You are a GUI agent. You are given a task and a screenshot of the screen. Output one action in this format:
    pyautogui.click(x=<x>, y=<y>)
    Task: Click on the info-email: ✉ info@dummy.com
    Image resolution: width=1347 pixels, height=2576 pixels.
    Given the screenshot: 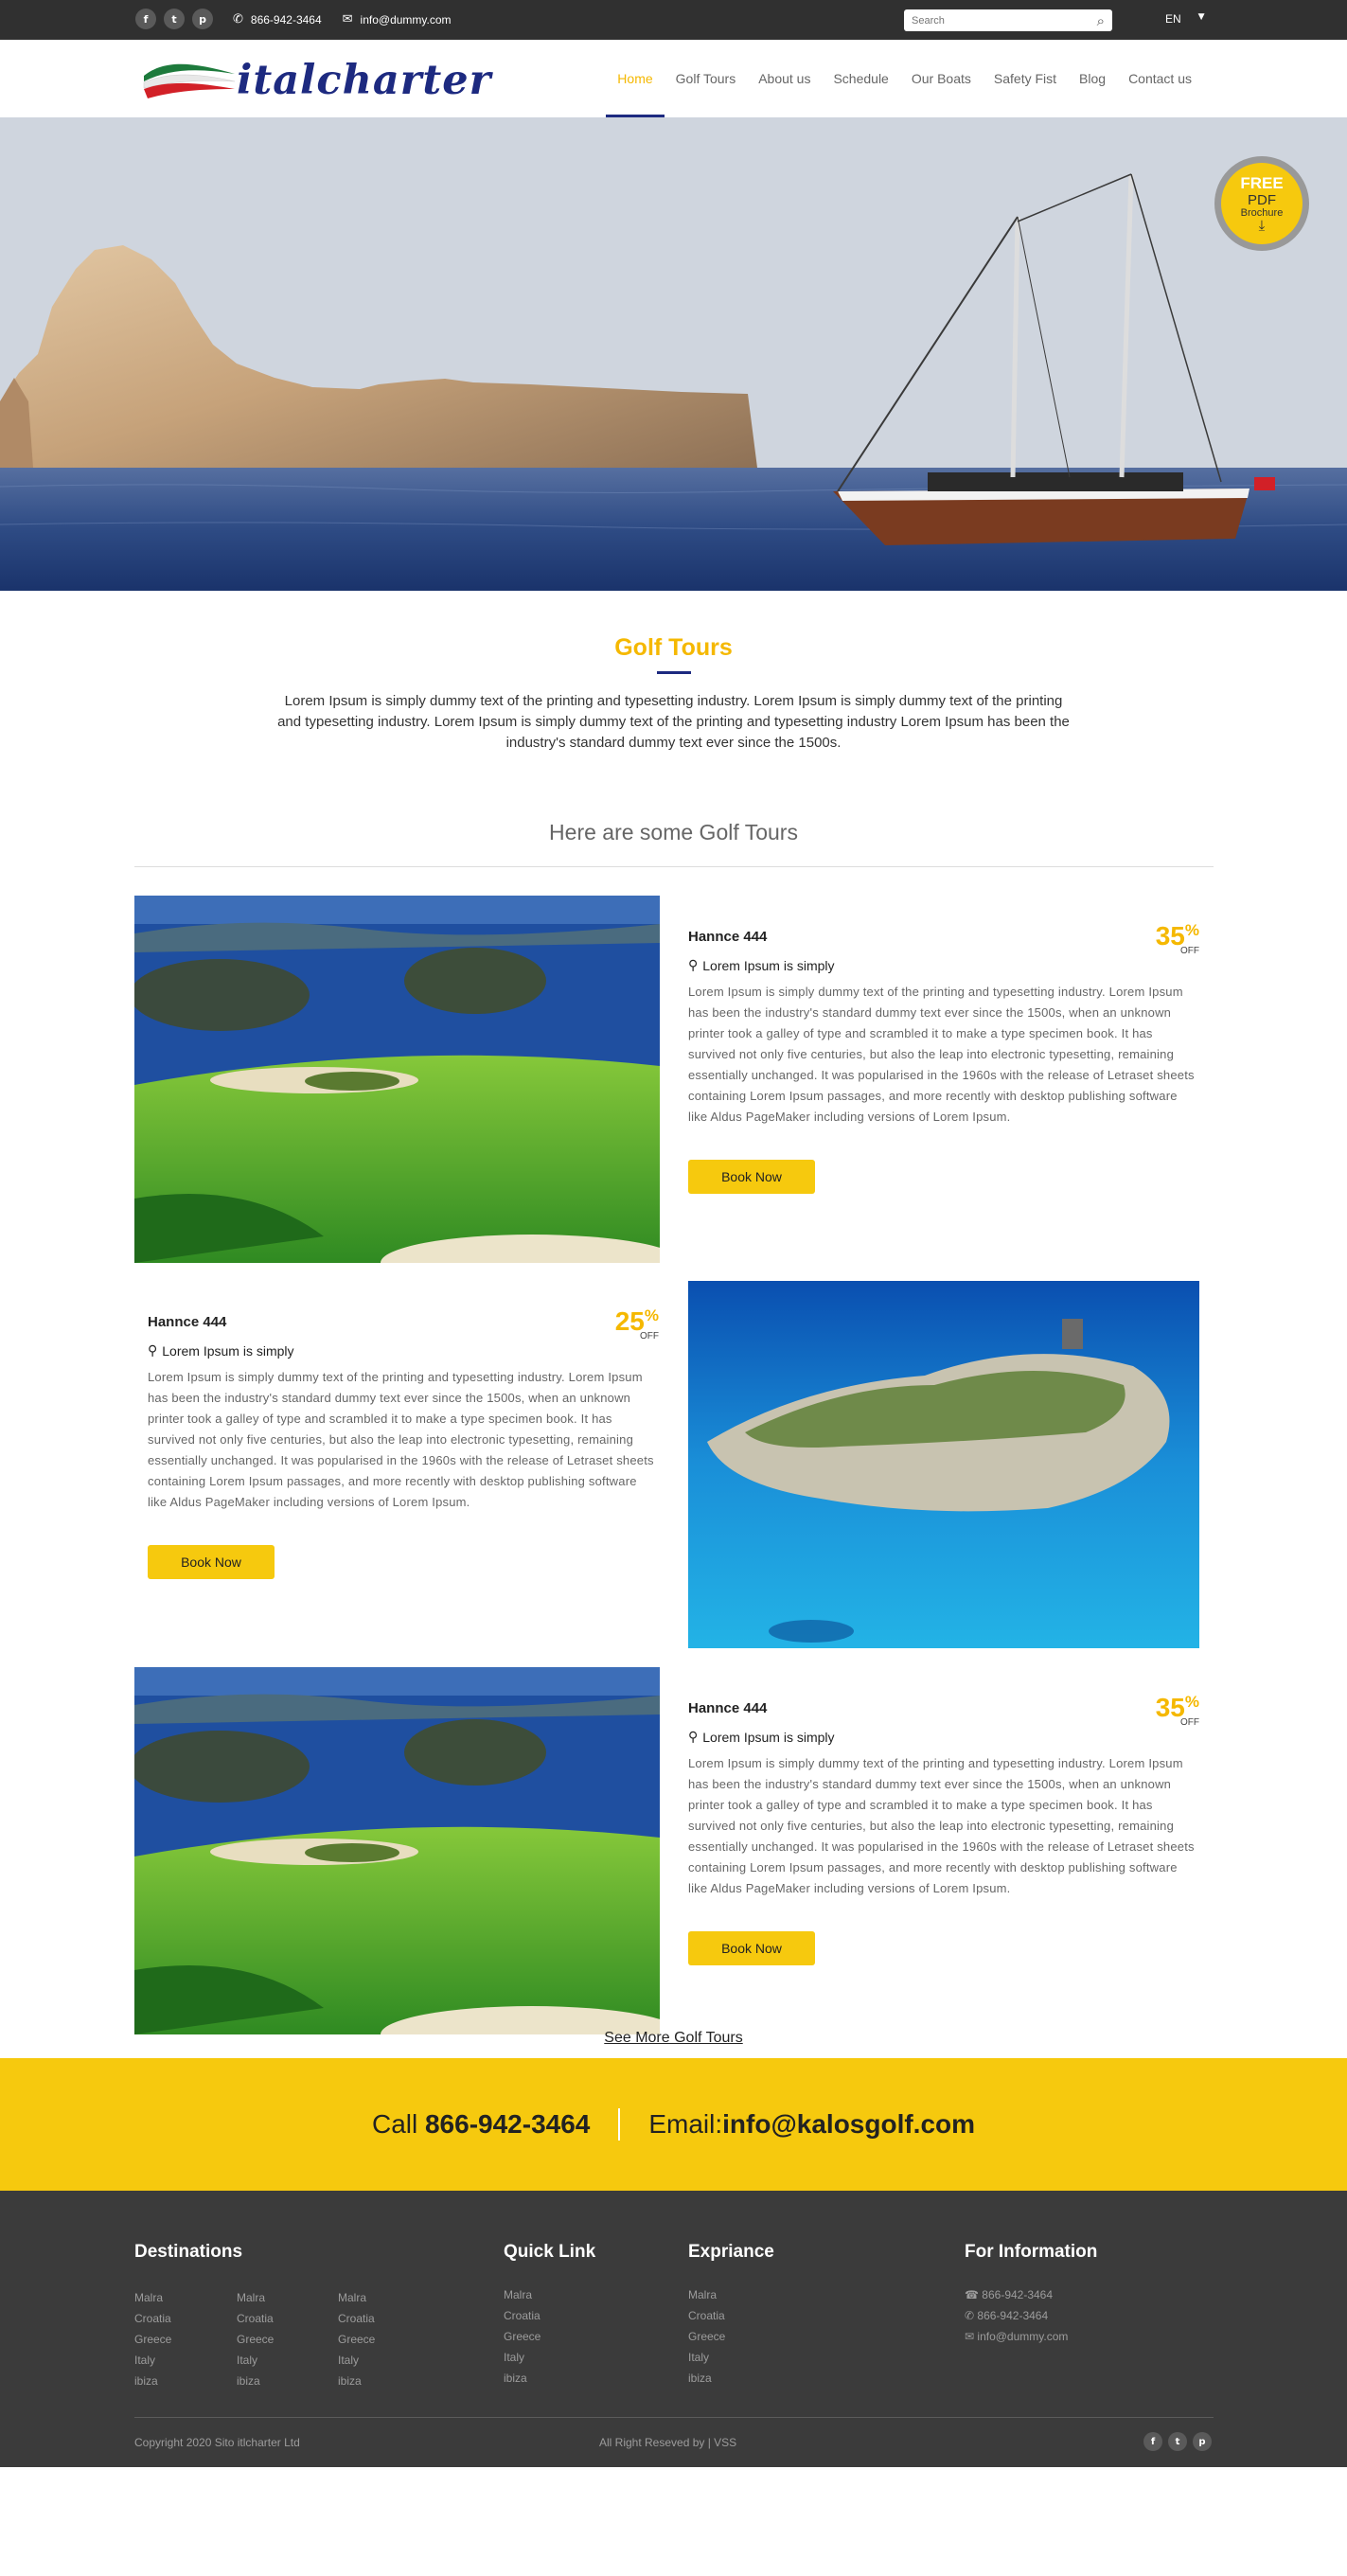 What is the action you would take?
    pyautogui.click(x=1017, y=2336)
    